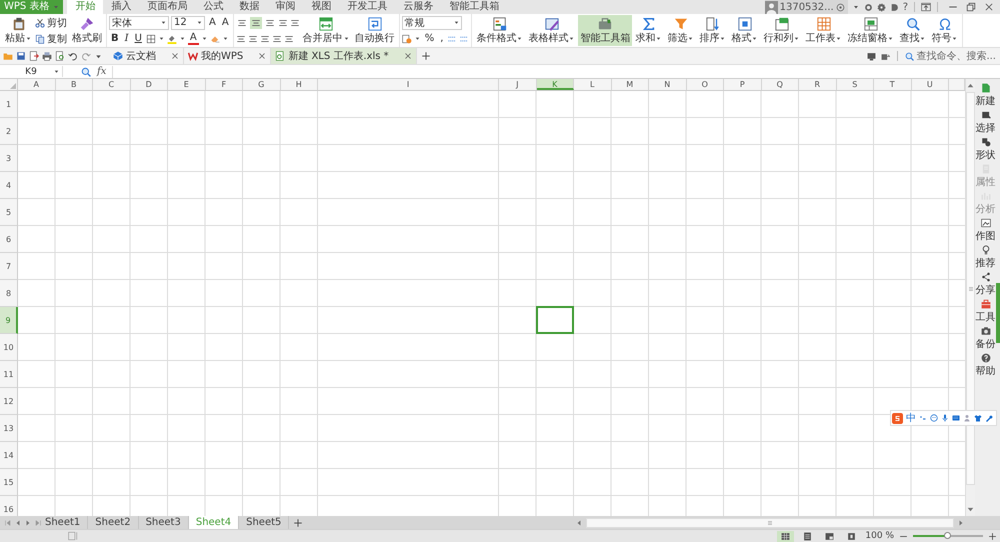 This screenshot has height=542, width=1000. What do you see at coordinates (911, 418) in the screenshot?
I see `ime-mode: 中` at bounding box center [911, 418].